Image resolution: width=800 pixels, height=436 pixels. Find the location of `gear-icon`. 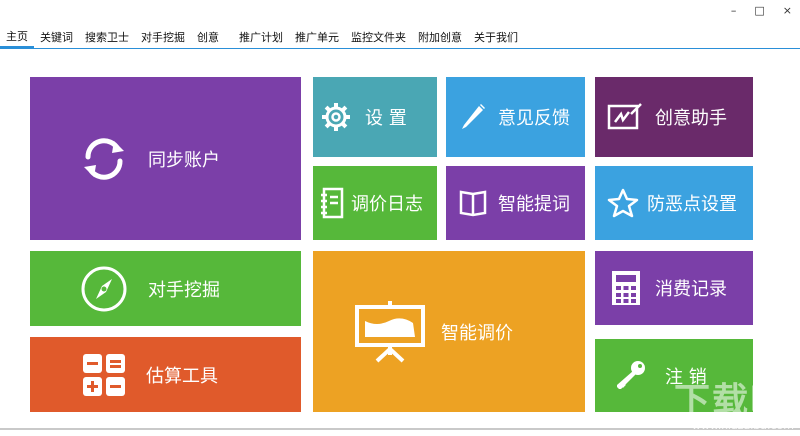

gear-icon is located at coordinates (336, 117).